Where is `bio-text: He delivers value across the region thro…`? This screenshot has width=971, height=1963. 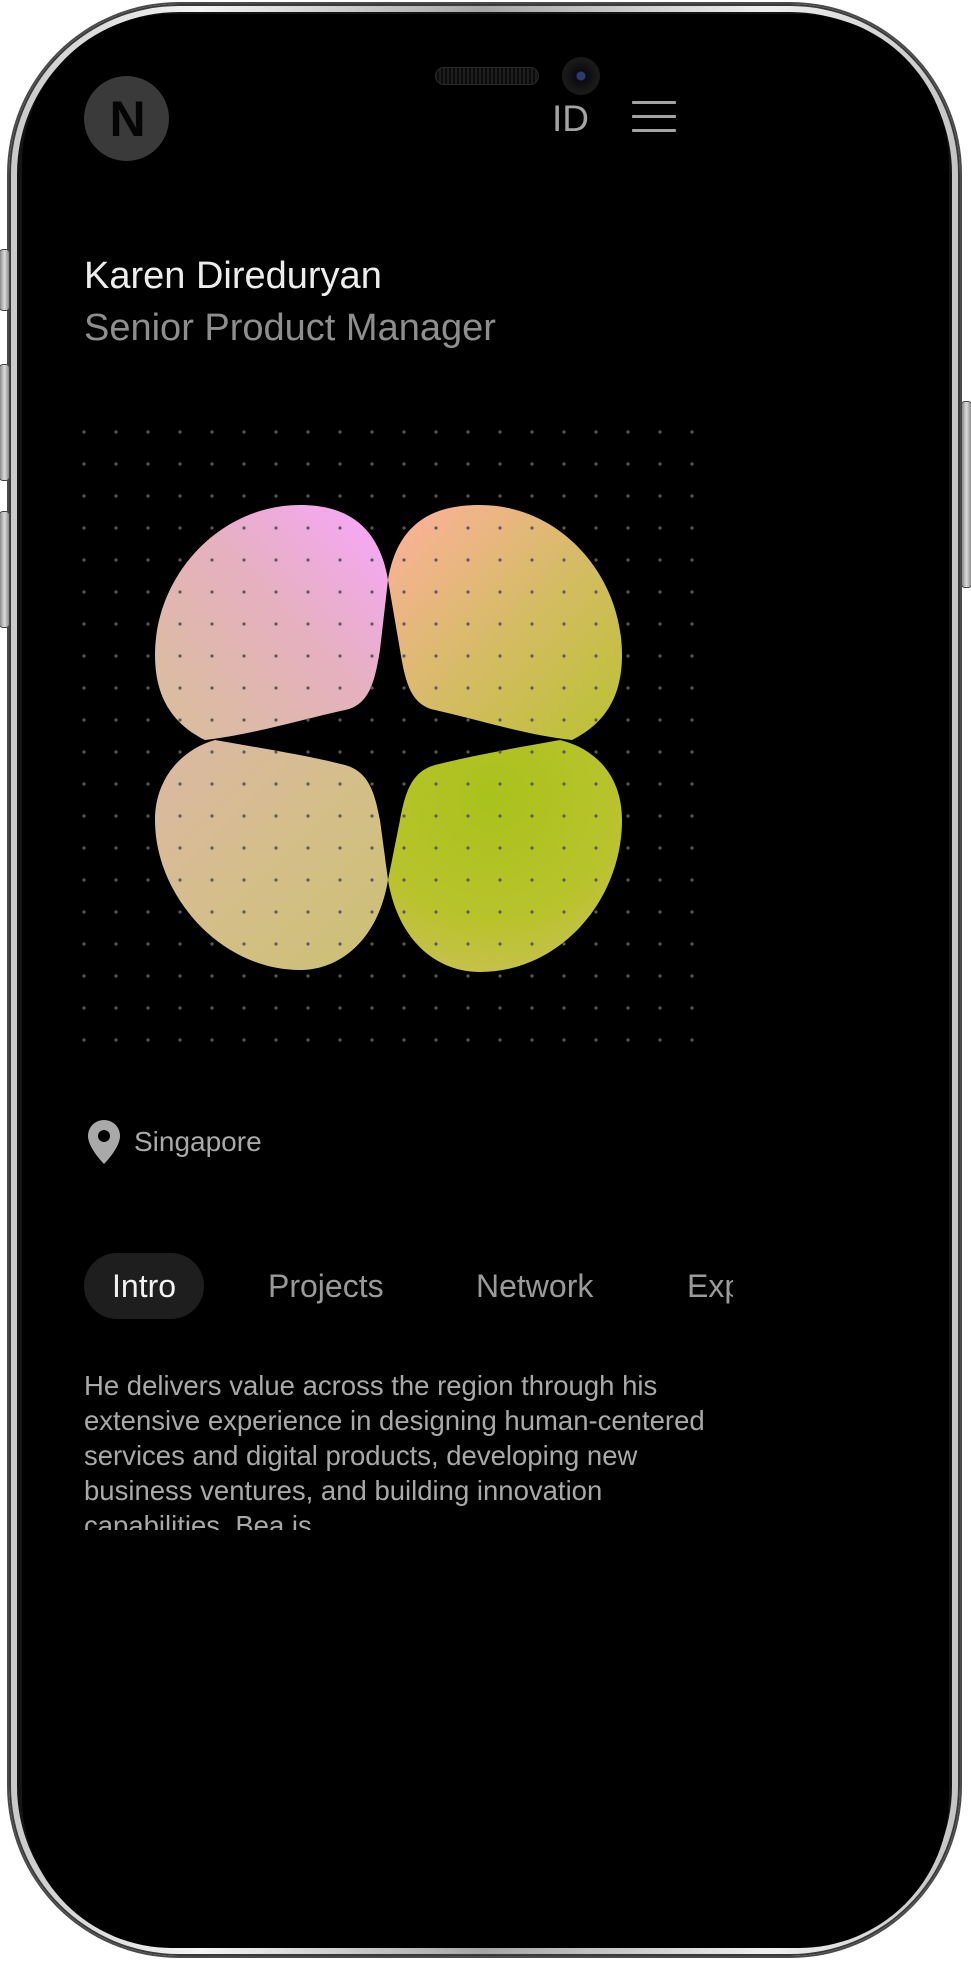 bio-text: He delivers value across the region thro… is located at coordinates (394, 1450).